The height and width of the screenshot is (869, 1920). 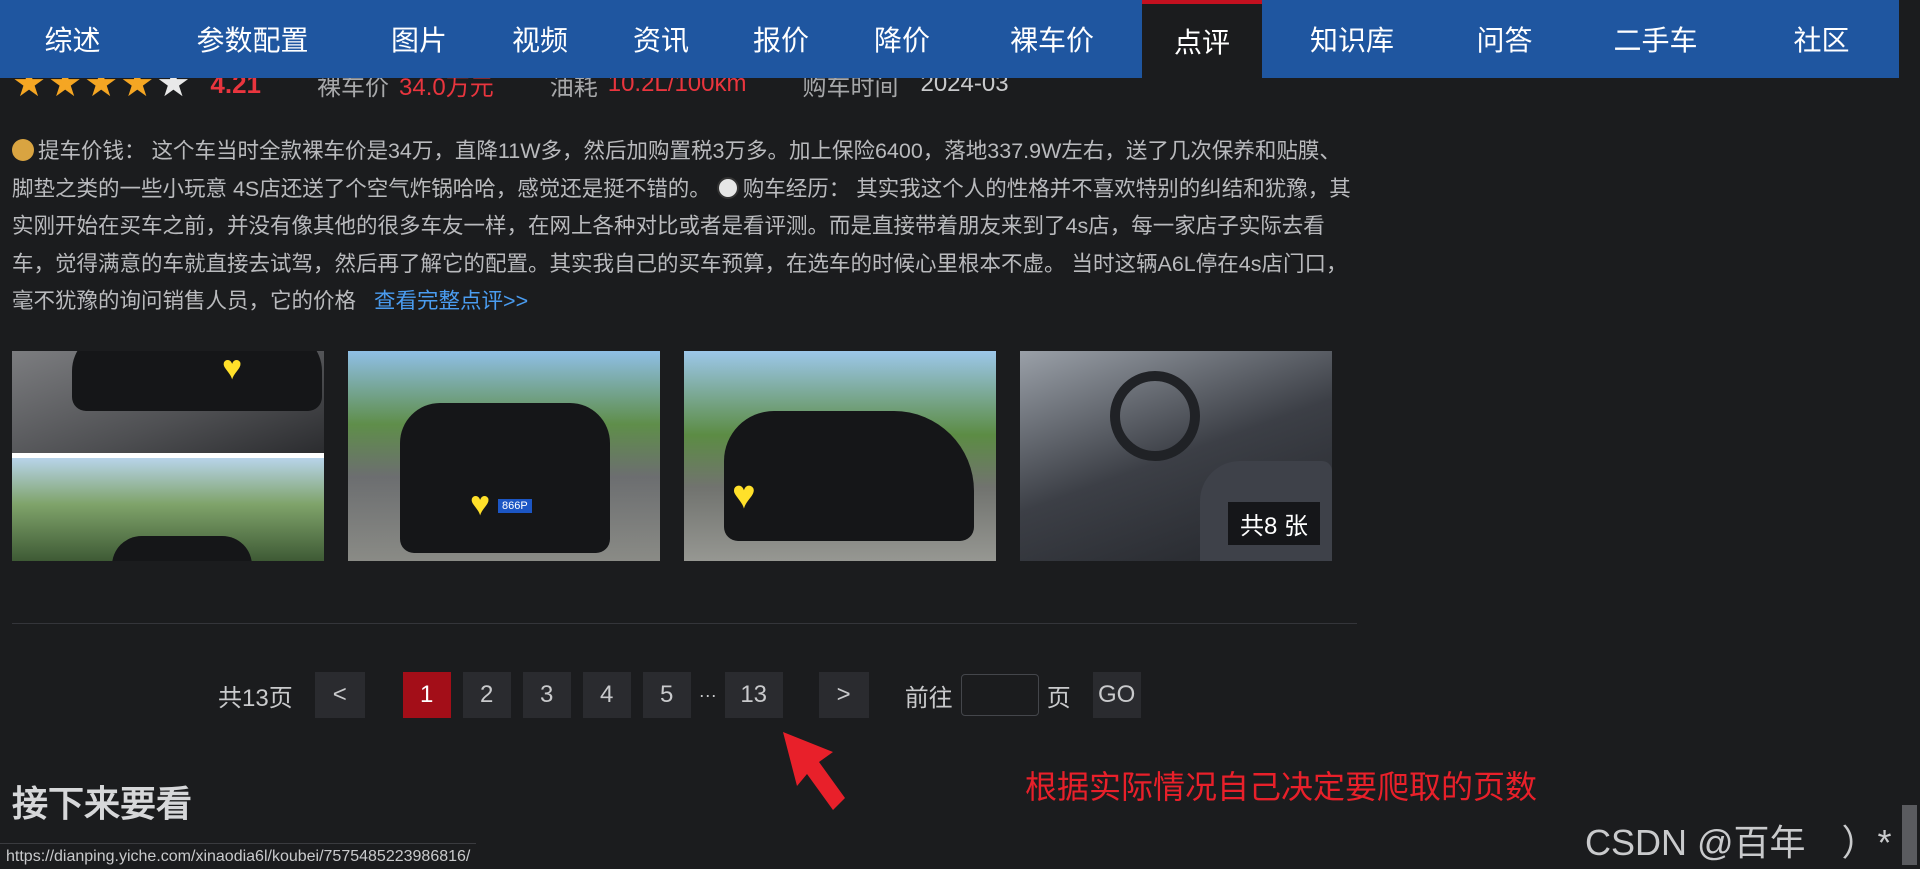 What do you see at coordinates (339, 695) in the screenshot?
I see `prev-page-button: <` at bounding box center [339, 695].